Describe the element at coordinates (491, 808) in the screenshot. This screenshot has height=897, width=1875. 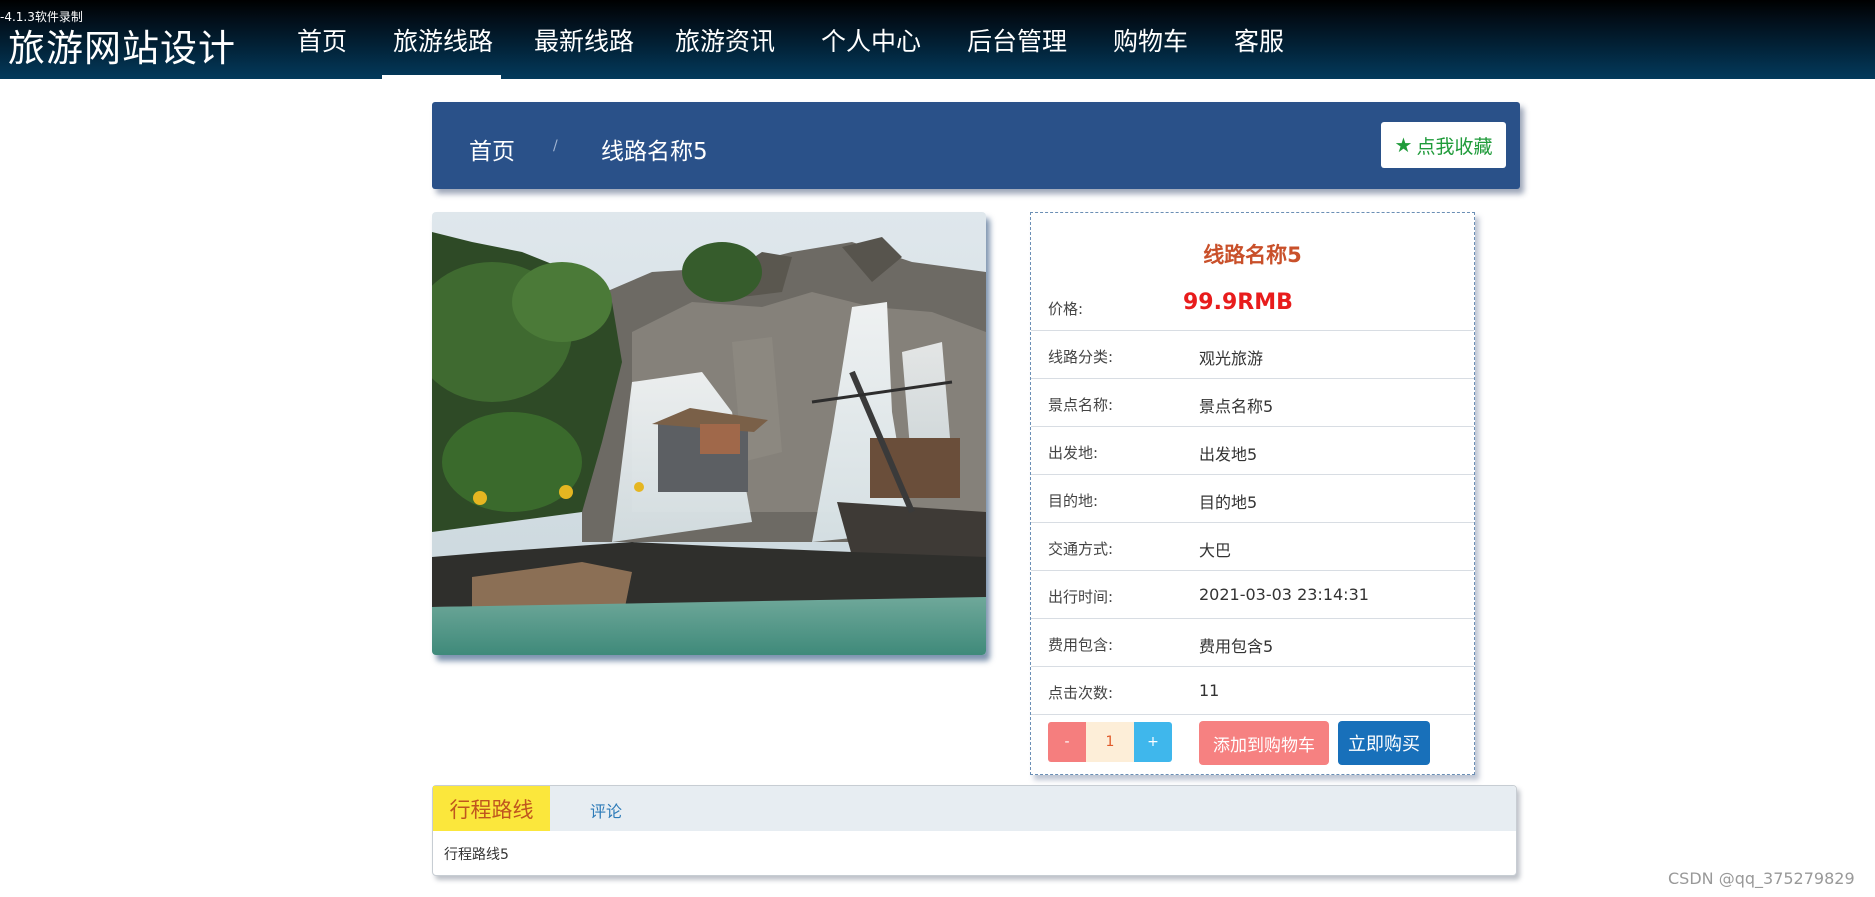
I see `tab-itinerary: 行程路线` at that location.